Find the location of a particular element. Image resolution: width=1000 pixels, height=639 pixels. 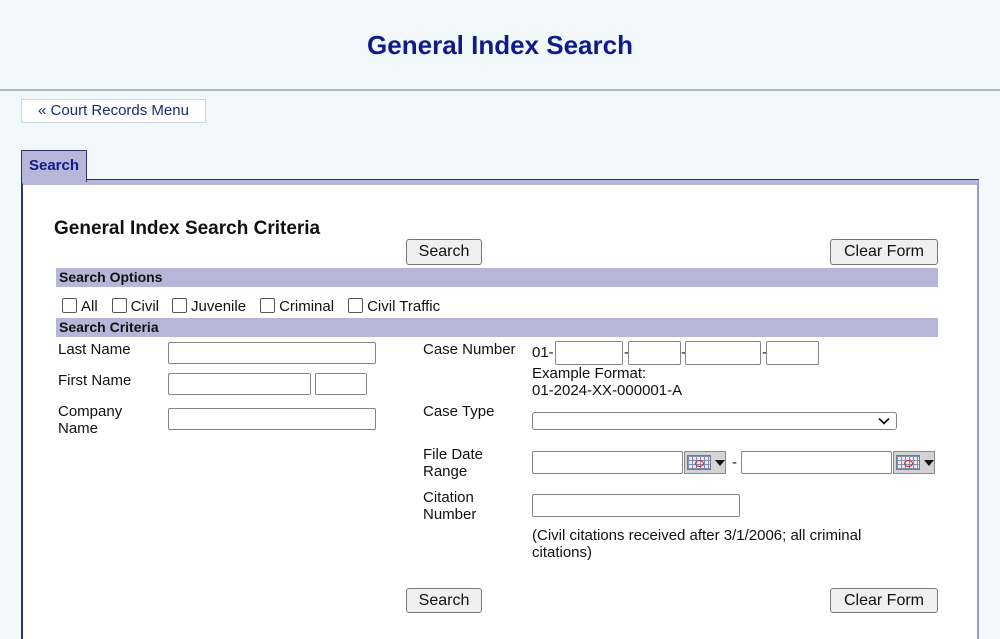

tab-search: Search is located at coordinates (54, 166).